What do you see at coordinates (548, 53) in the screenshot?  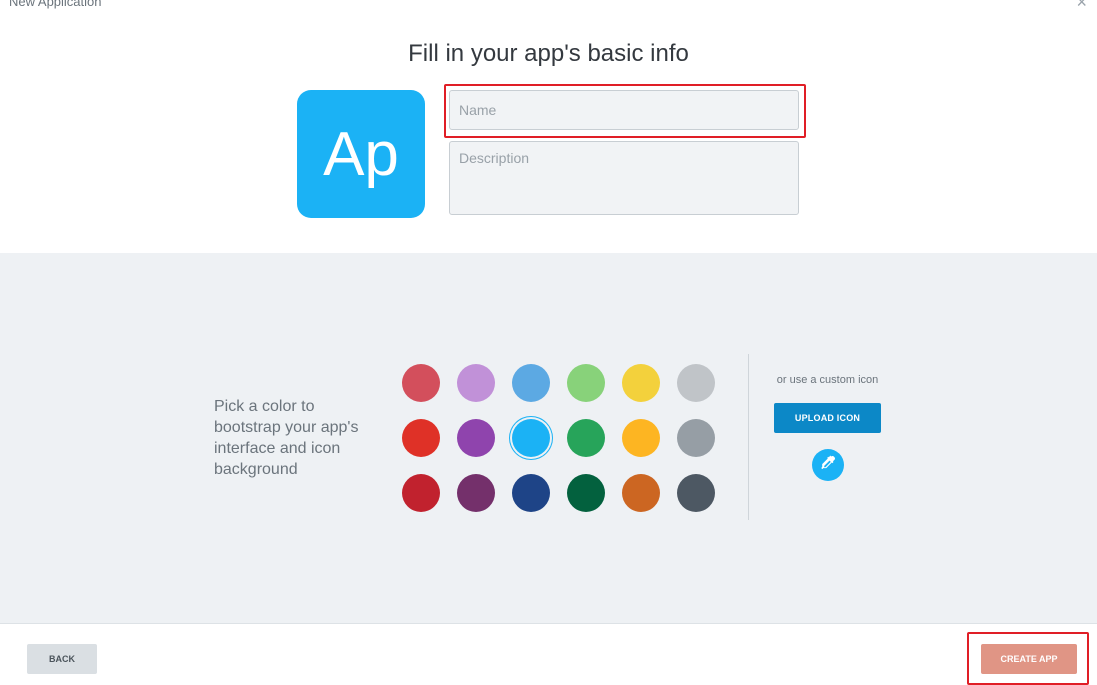 I see `page-title: Fill in your app's basic info` at bounding box center [548, 53].